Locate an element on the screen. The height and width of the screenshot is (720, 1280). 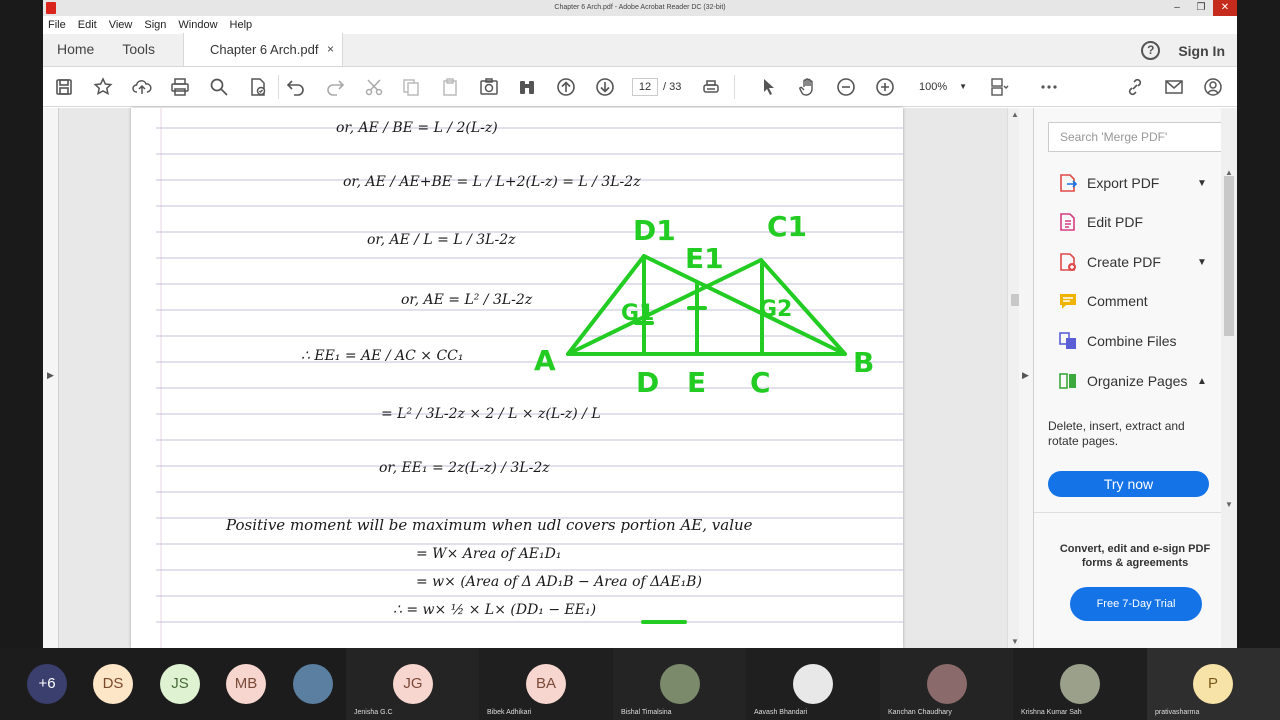
compare-icon is located at coordinates (527, 87).